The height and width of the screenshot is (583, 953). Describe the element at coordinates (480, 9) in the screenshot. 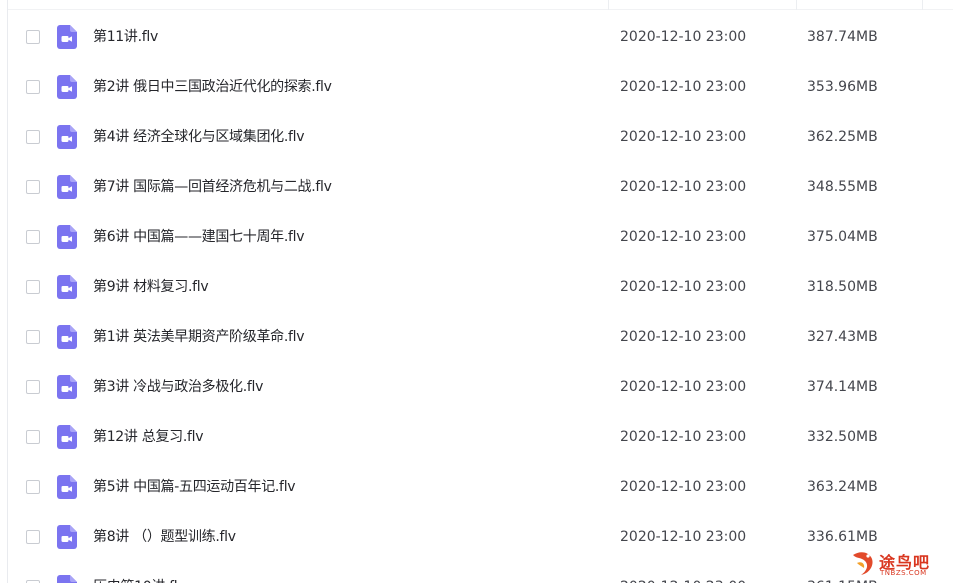

I see `header-divider` at that location.